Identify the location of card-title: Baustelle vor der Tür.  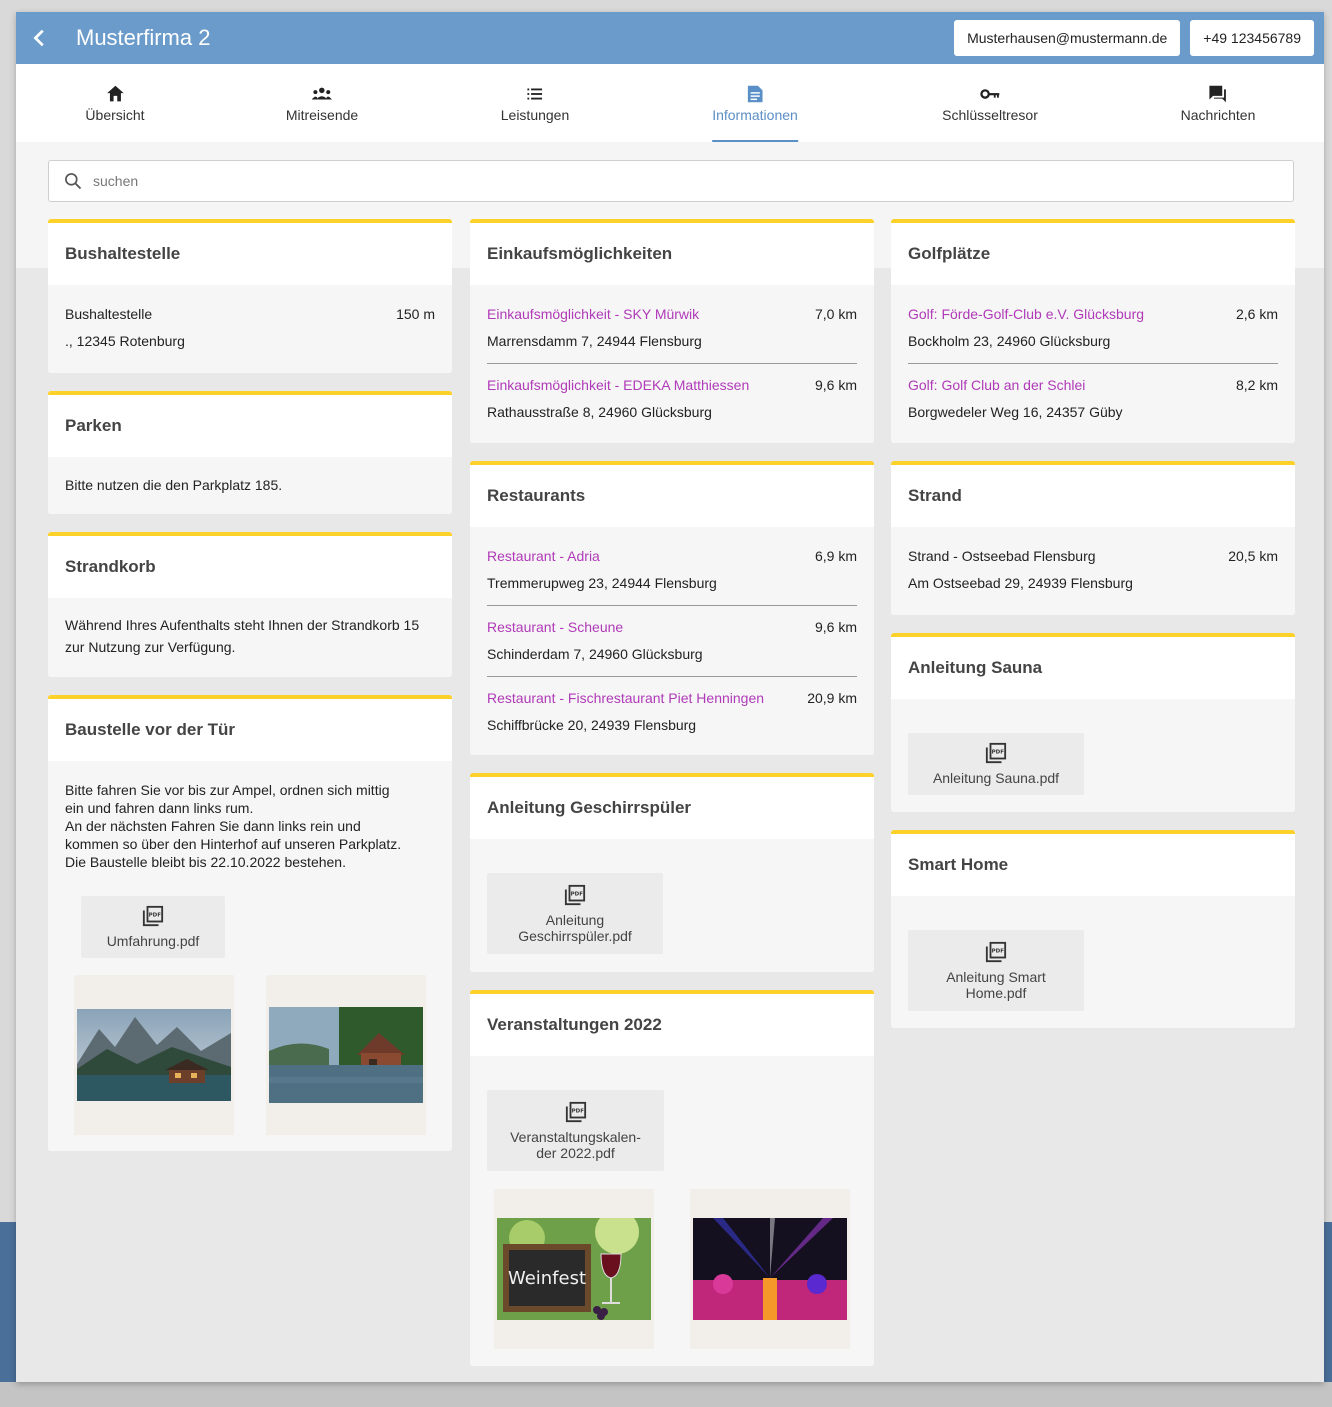
(150, 729).